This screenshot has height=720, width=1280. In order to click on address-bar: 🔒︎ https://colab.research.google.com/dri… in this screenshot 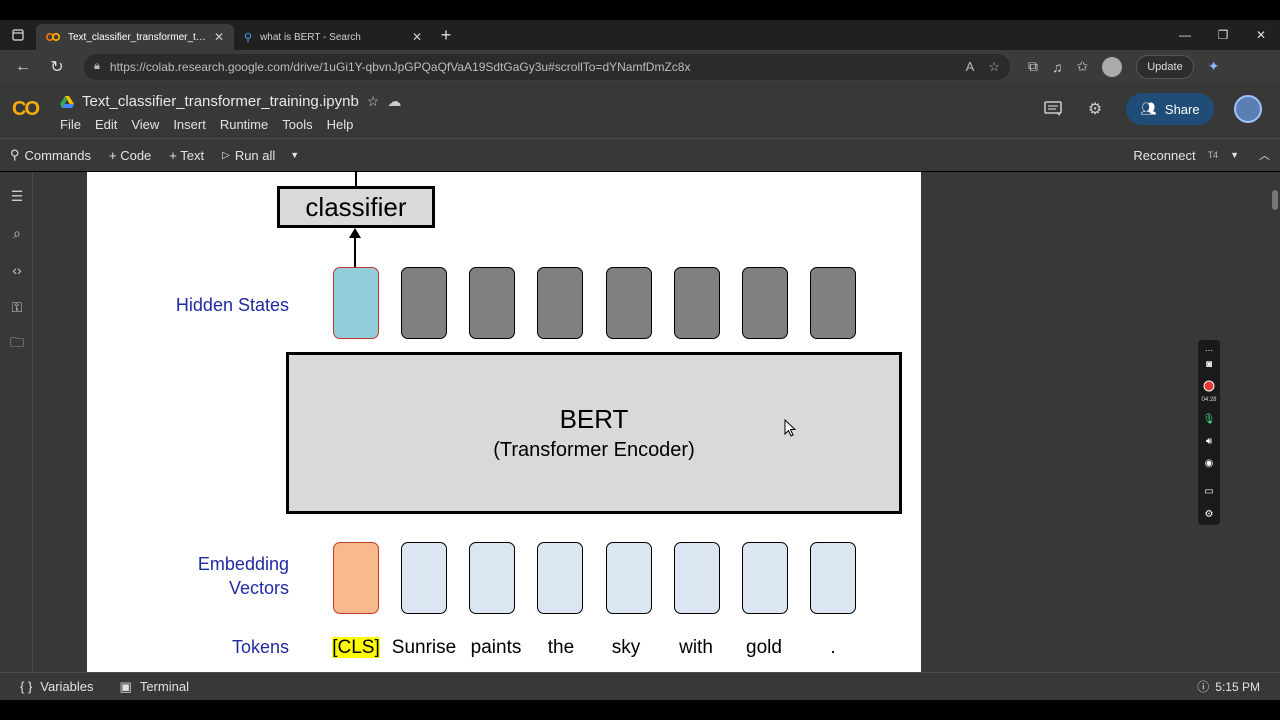, I will do `click(547, 66)`.